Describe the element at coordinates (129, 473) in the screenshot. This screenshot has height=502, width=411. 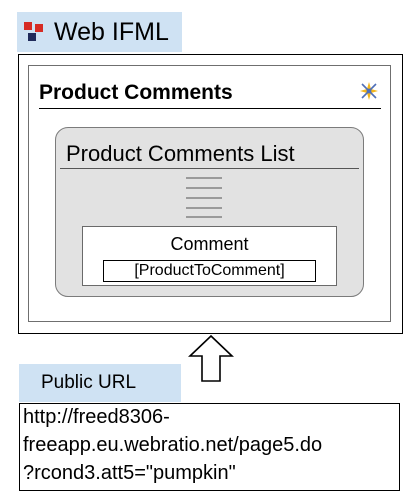
I see `url-line-3: ?rcond3.att5="pumpkin"` at that location.